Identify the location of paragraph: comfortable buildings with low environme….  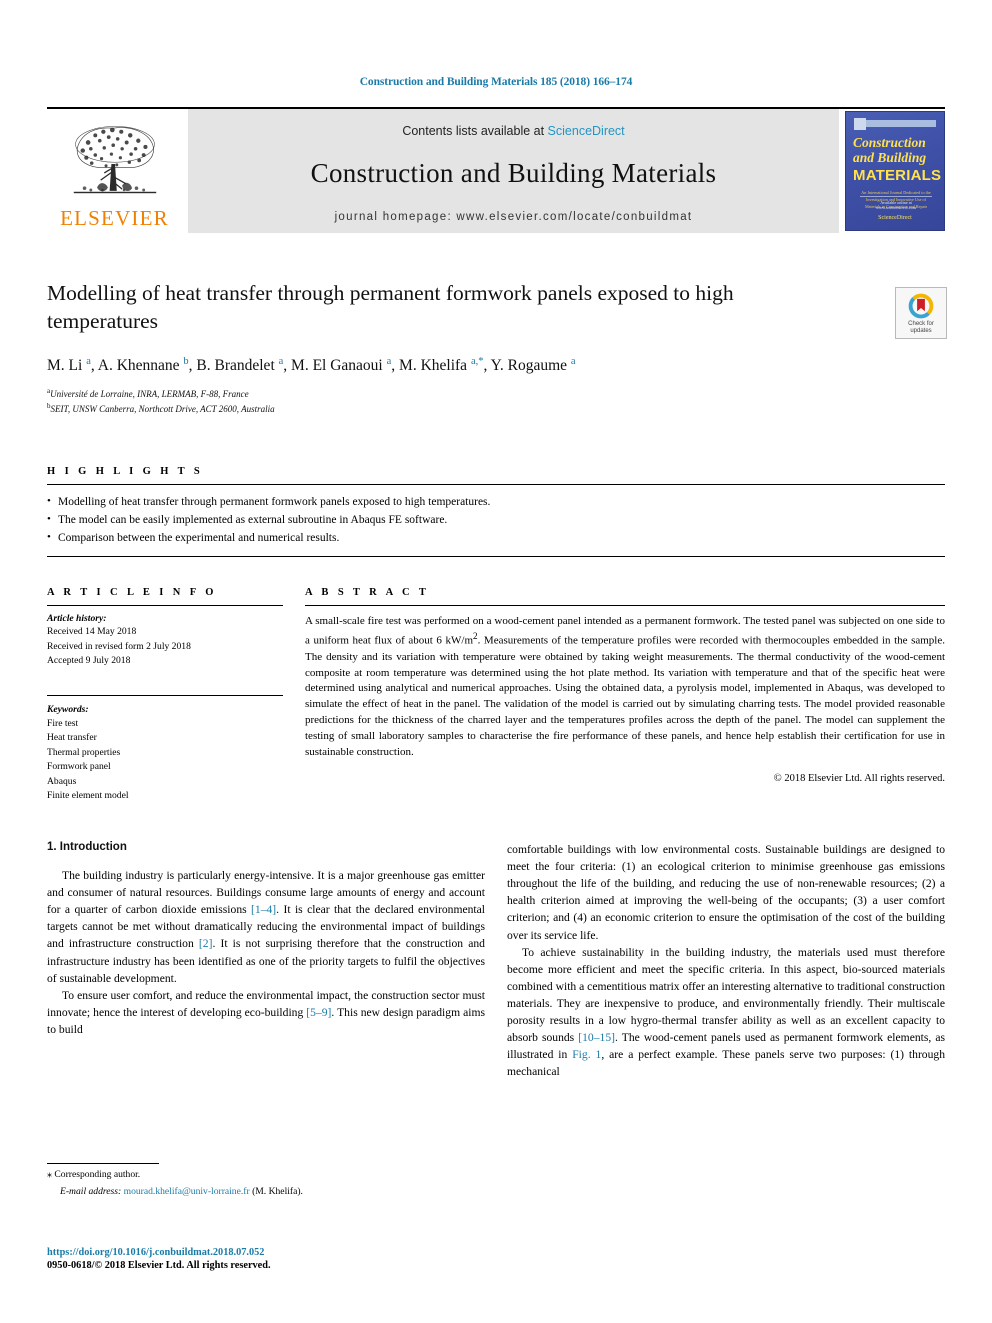
(726, 892).